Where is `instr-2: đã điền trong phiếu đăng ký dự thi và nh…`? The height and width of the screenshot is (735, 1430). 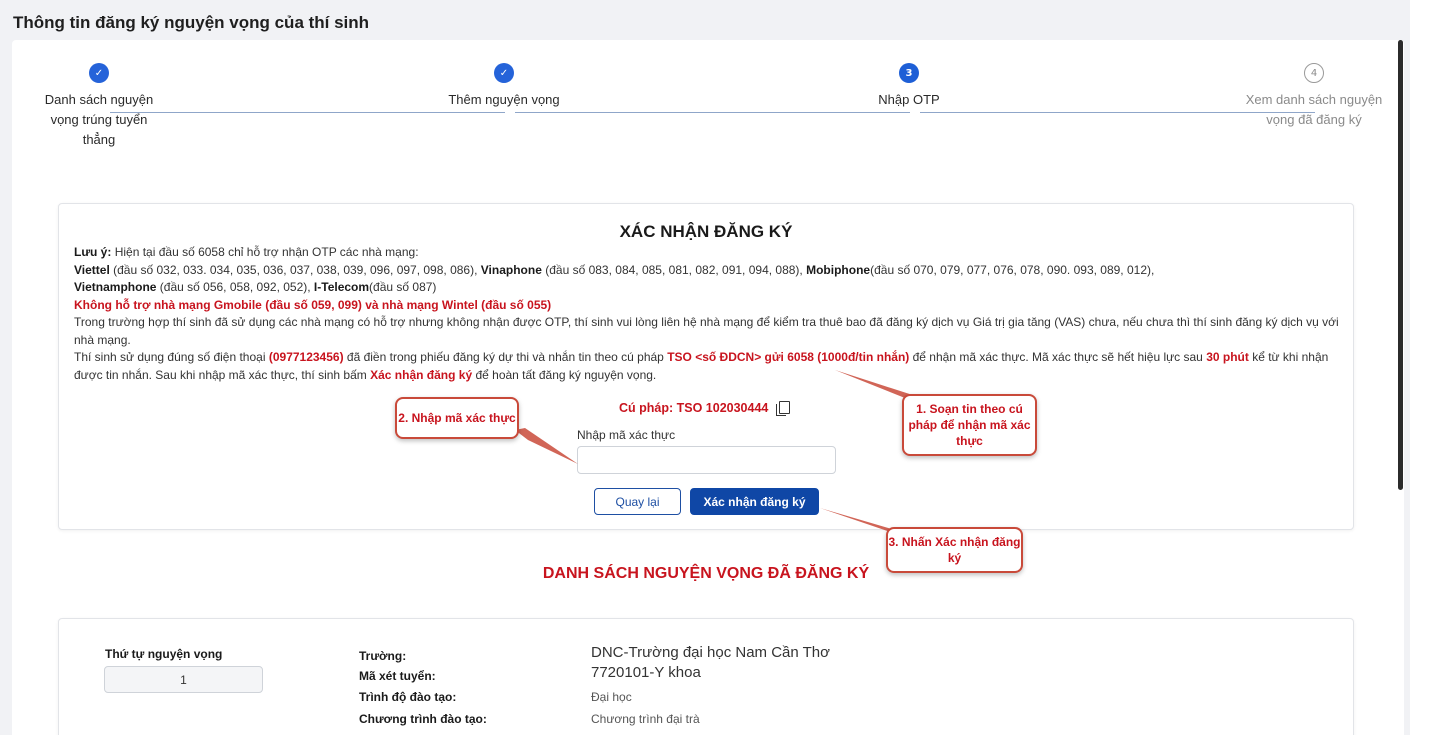 instr-2: đã điền trong phiếu đăng ký dự thi và nh… is located at coordinates (505, 357).